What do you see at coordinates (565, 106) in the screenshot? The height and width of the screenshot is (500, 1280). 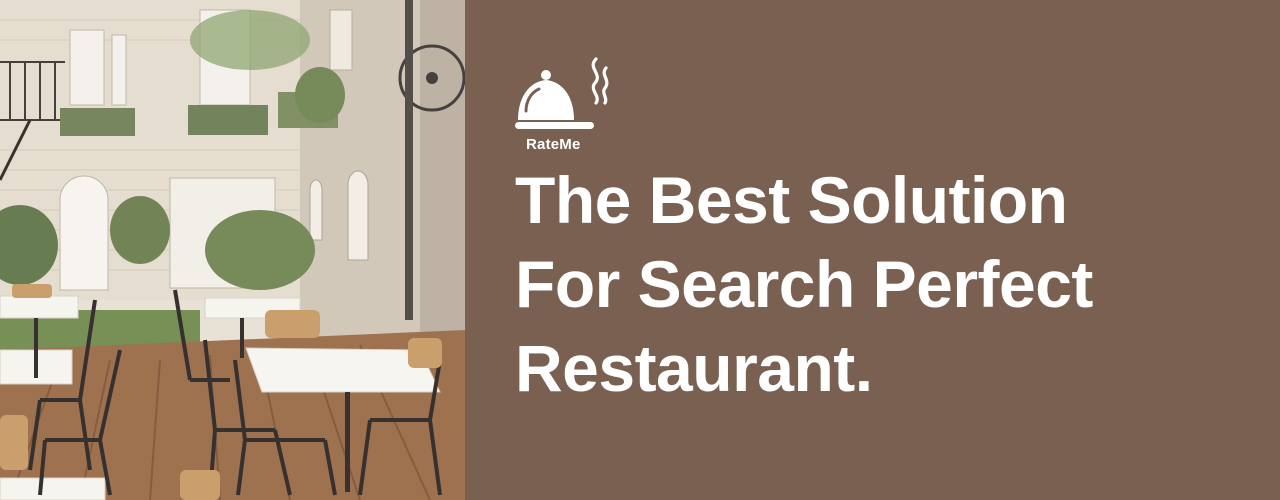 I see `logo: RateMe` at bounding box center [565, 106].